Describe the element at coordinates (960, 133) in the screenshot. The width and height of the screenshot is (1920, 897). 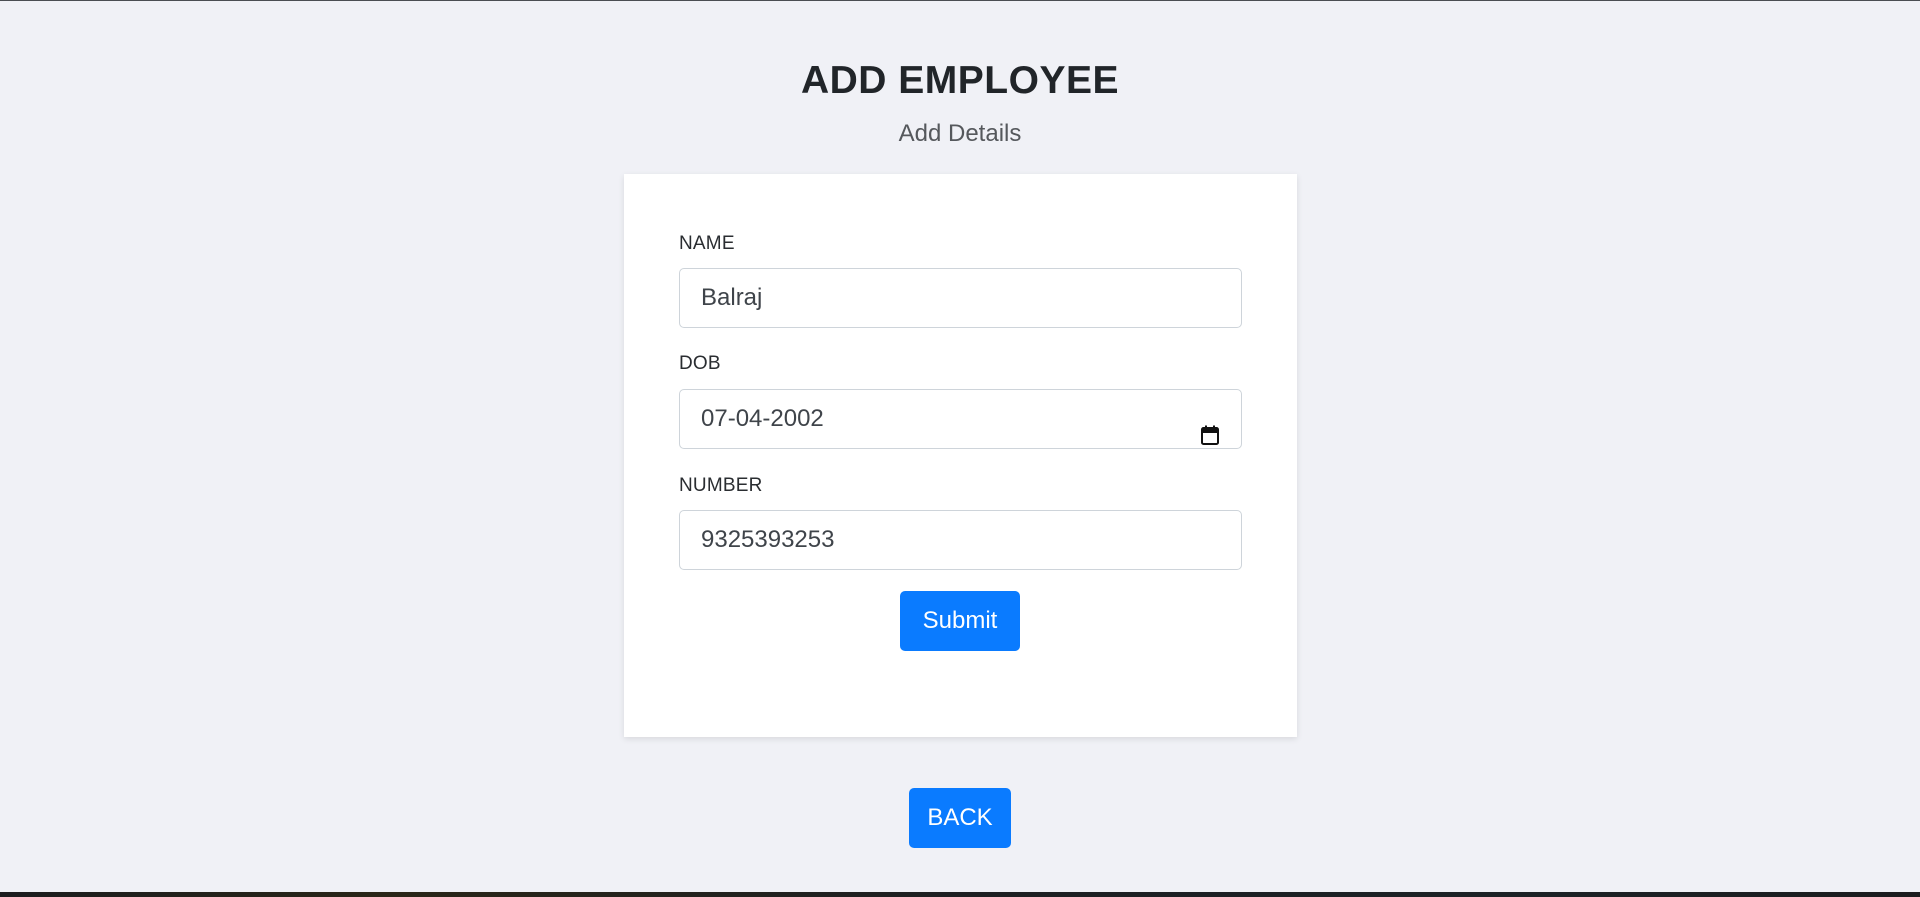
I see `page-subtitle: Add Details` at that location.